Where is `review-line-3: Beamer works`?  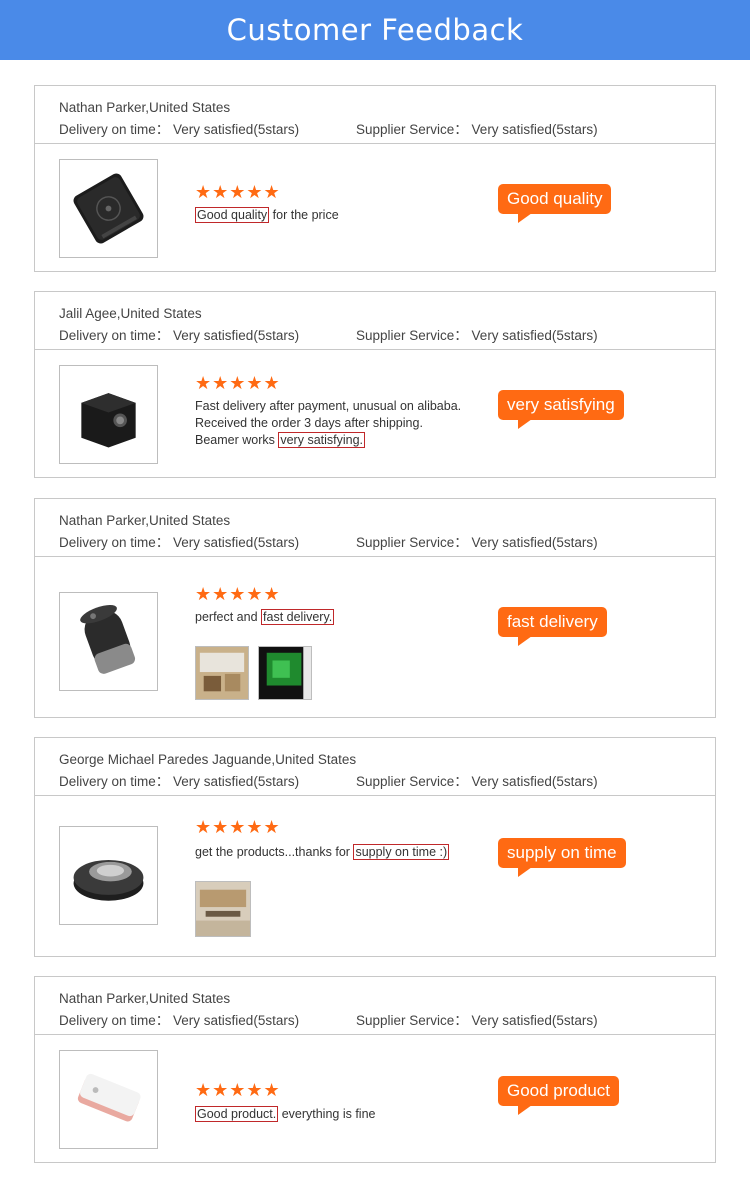
review-line-3: Beamer works is located at coordinates (237, 440).